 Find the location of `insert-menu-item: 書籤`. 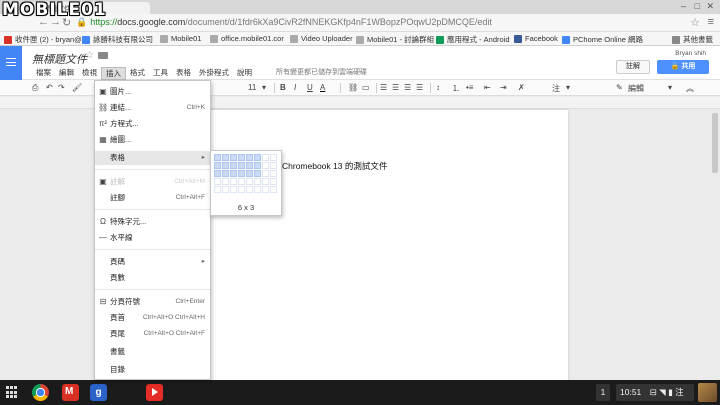

insert-menu-item: 書籤 is located at coordinates (152, 352).